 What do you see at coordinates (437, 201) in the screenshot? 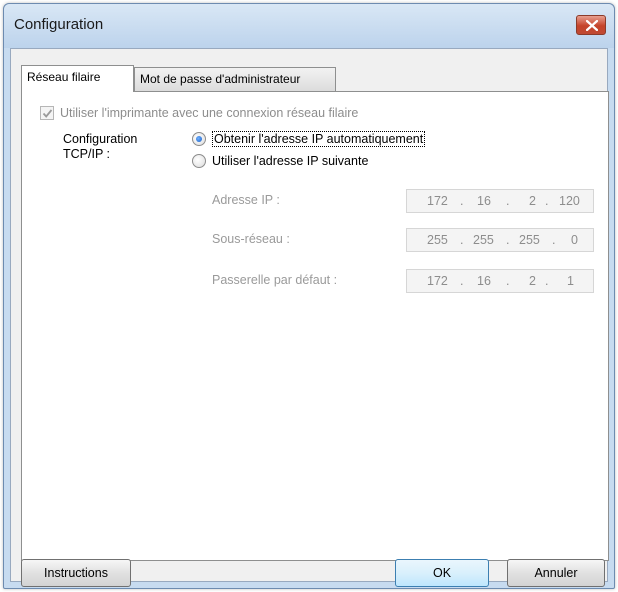
I see `ip-octet: 172` at bounding box center [437, 201].